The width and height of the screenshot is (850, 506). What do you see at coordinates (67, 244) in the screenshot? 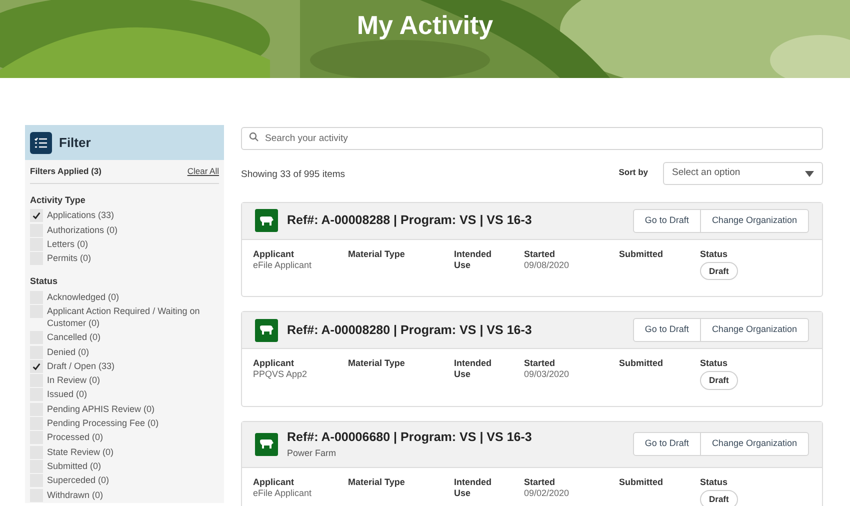
I see `filter-option: Letters (0)` at bounding box center [67, 244].